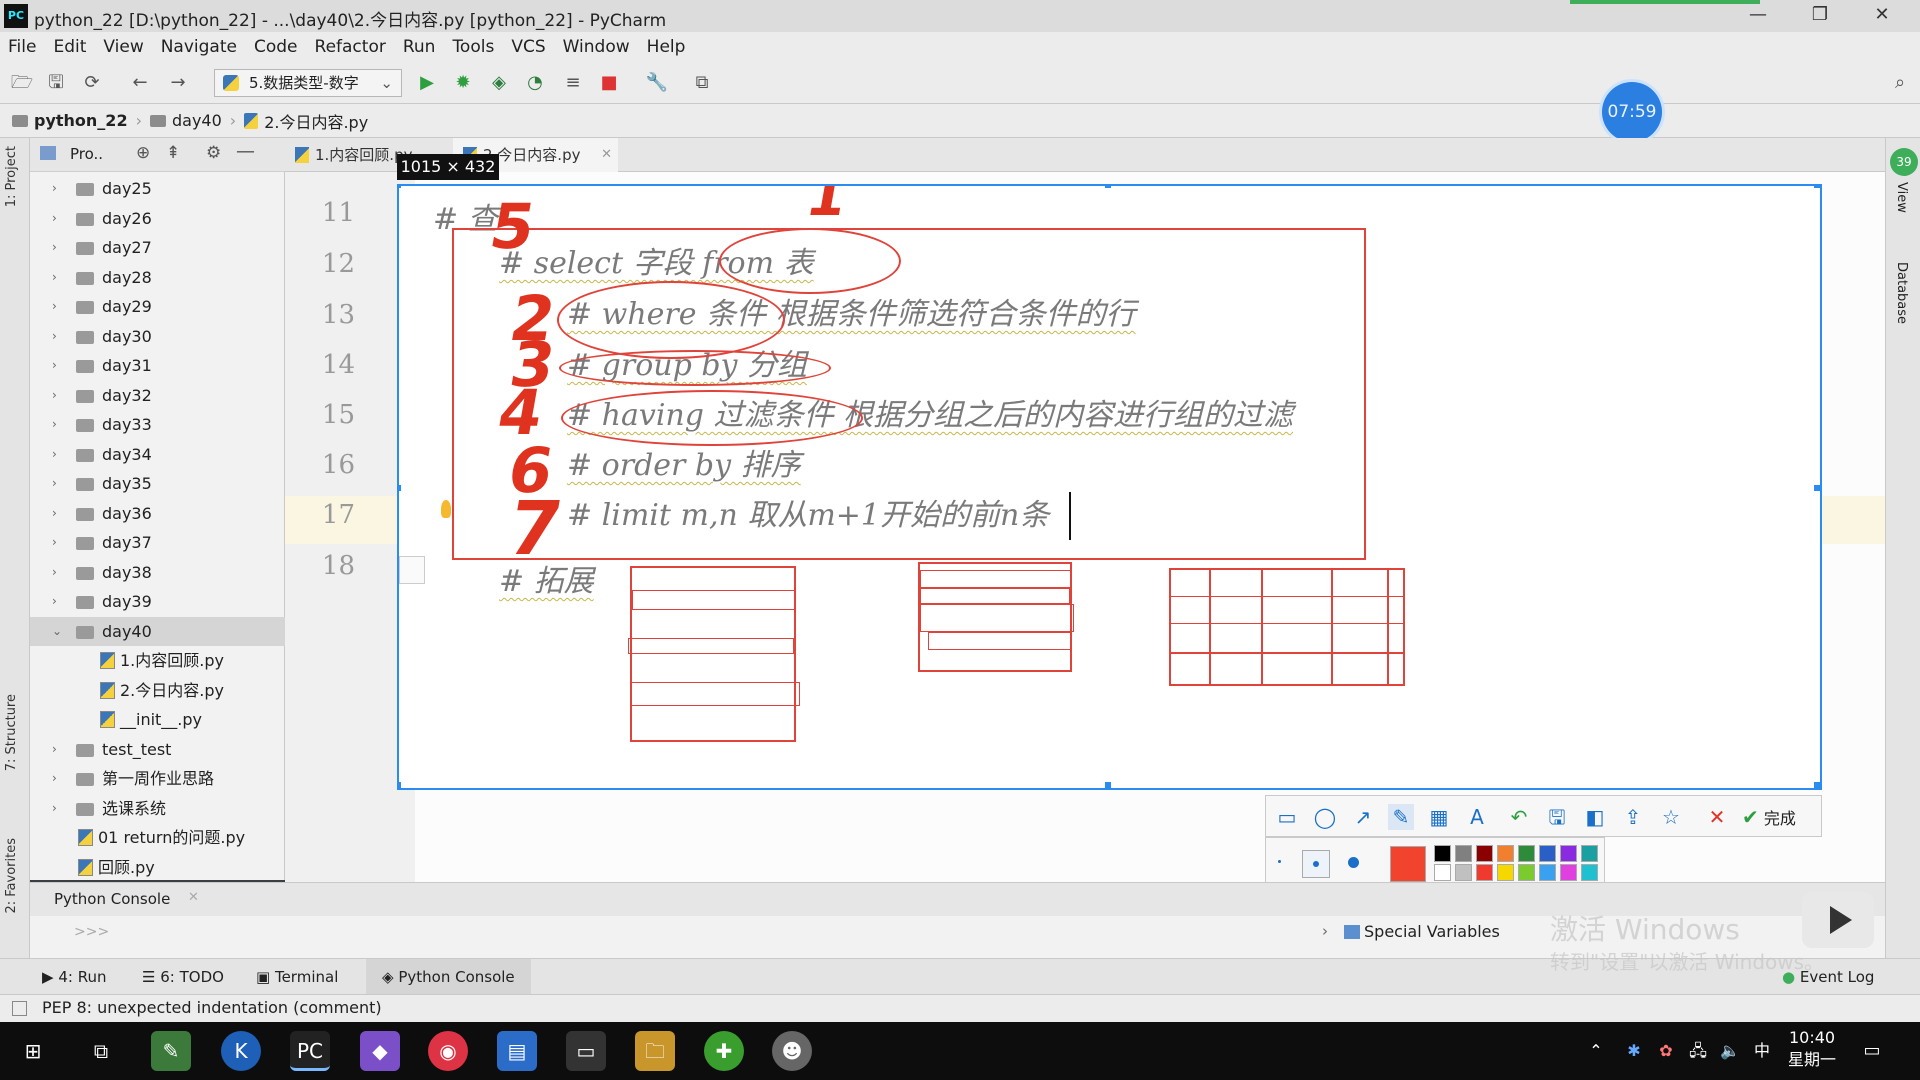 The image size is (1920, 1080). Describe the element at coordinates (1633, 817) in the screenshot. I see `share-icon: ⇪` at that location.